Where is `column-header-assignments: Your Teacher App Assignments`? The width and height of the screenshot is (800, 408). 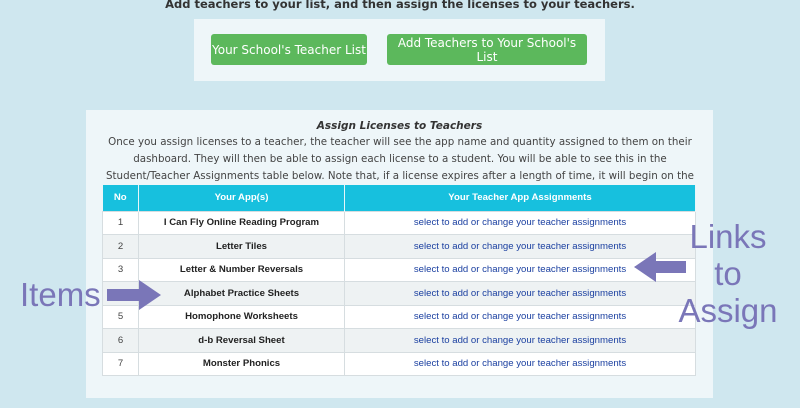 column-header-assignments: Your Teacher App Assignments is located at coordinates (520, 198).